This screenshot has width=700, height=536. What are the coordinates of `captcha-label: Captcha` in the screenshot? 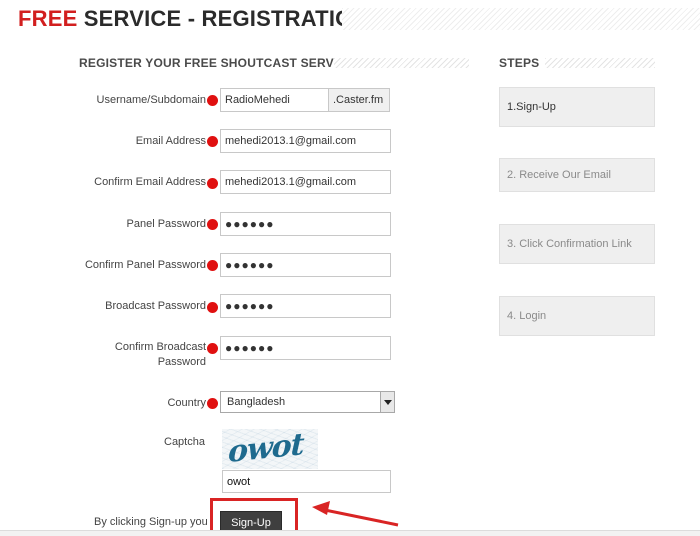 It's located at (184, 442).